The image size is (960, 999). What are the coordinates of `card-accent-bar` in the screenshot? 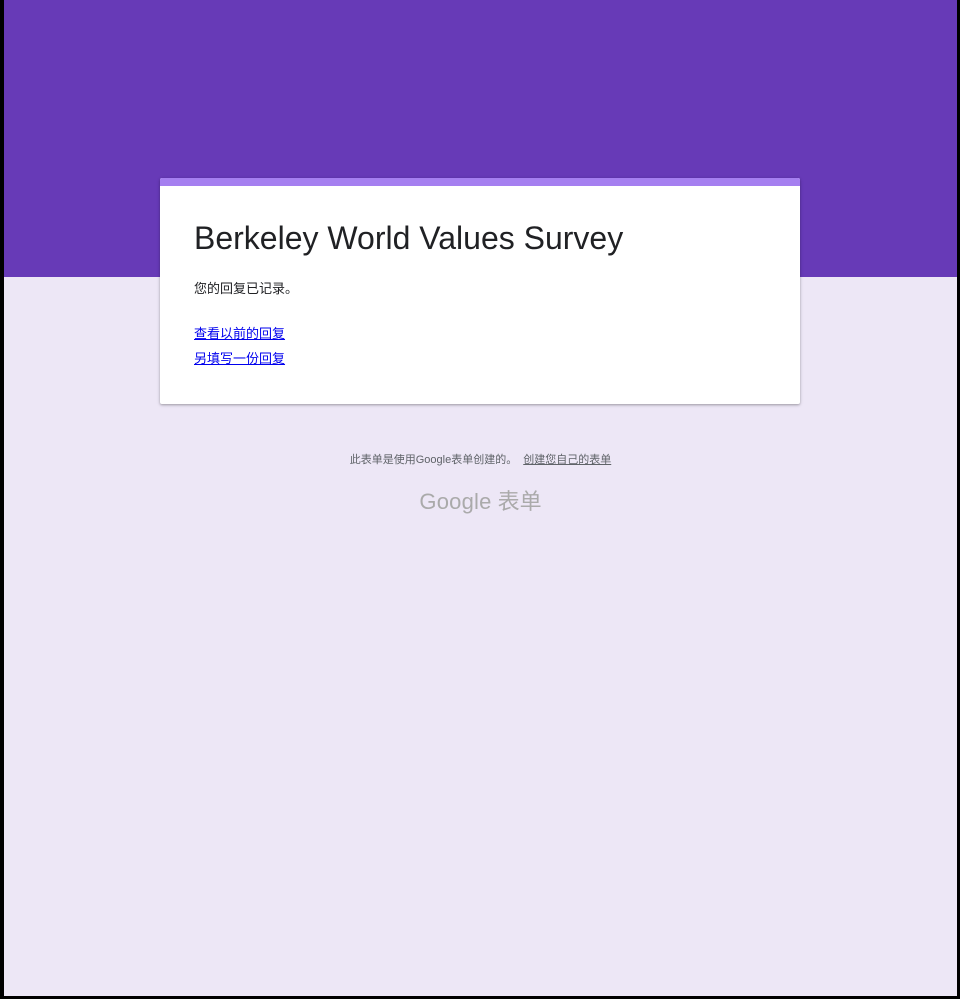 It's located at (480, 182).